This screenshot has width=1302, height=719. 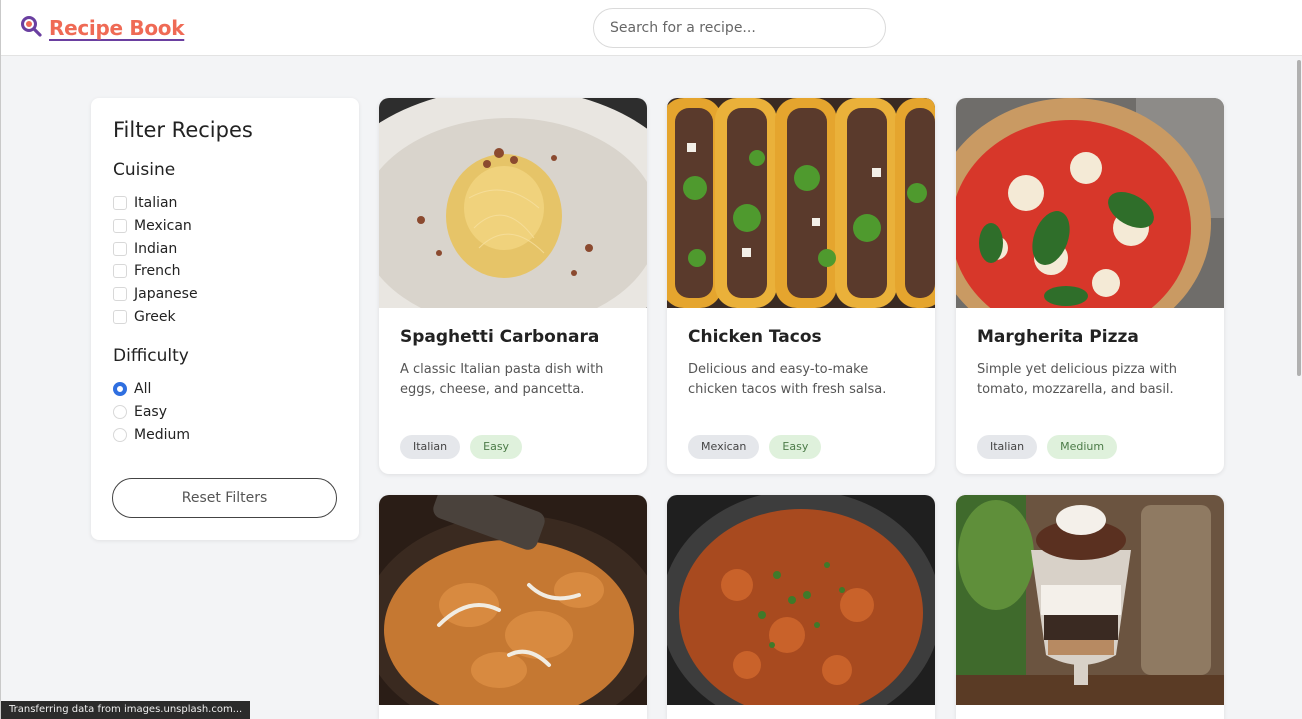 What do you see at coordinates (162, 434) in the screenshot?
I see `difficulty-label: Medium` at bounding box center [162, 434].